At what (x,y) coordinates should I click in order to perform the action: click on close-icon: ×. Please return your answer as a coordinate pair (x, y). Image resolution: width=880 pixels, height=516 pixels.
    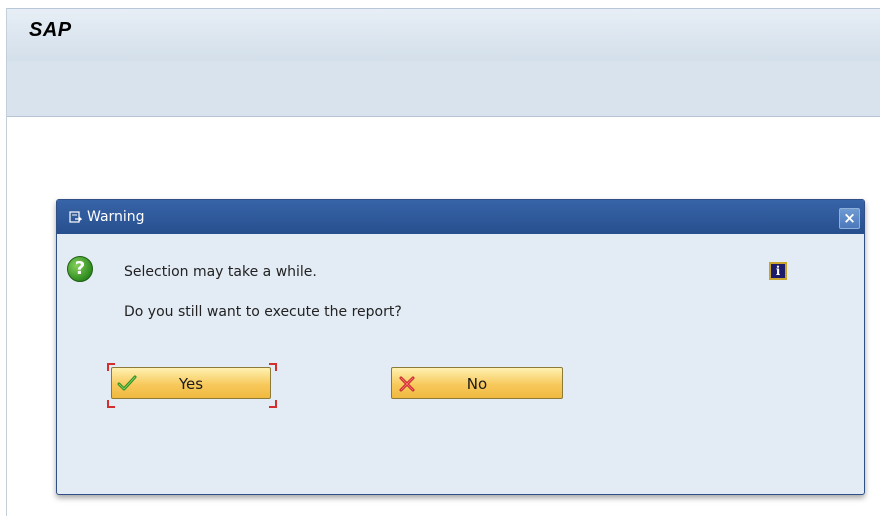
    Looking at the image, I should click on (849, 218).